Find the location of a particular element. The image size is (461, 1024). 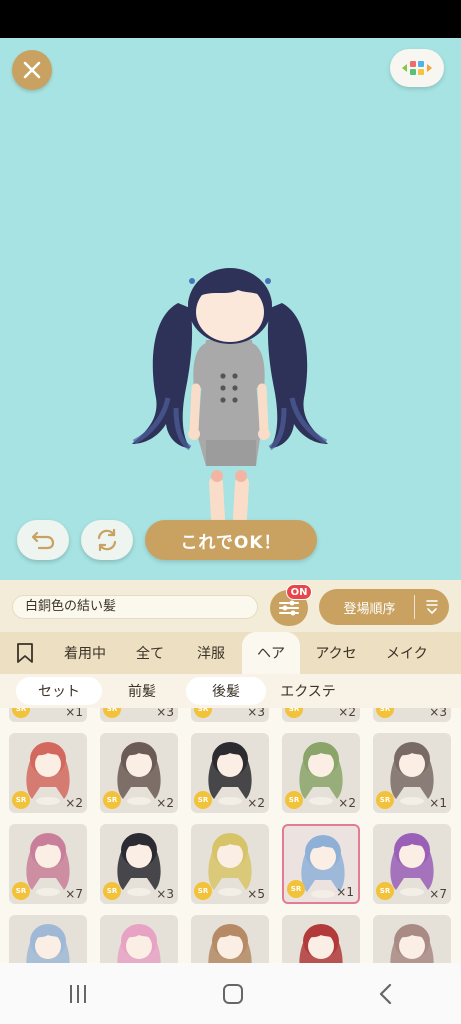

subtab-extensions: エクステ is located at coordinates (308, 691).